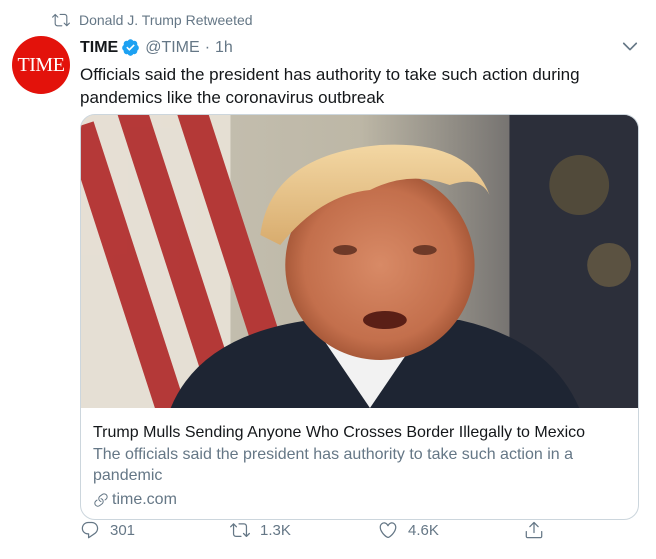  What do you see at coordinates (123, 530) in the screenshot?
I see `reply-count: 301` at bounding box center [123, 530].